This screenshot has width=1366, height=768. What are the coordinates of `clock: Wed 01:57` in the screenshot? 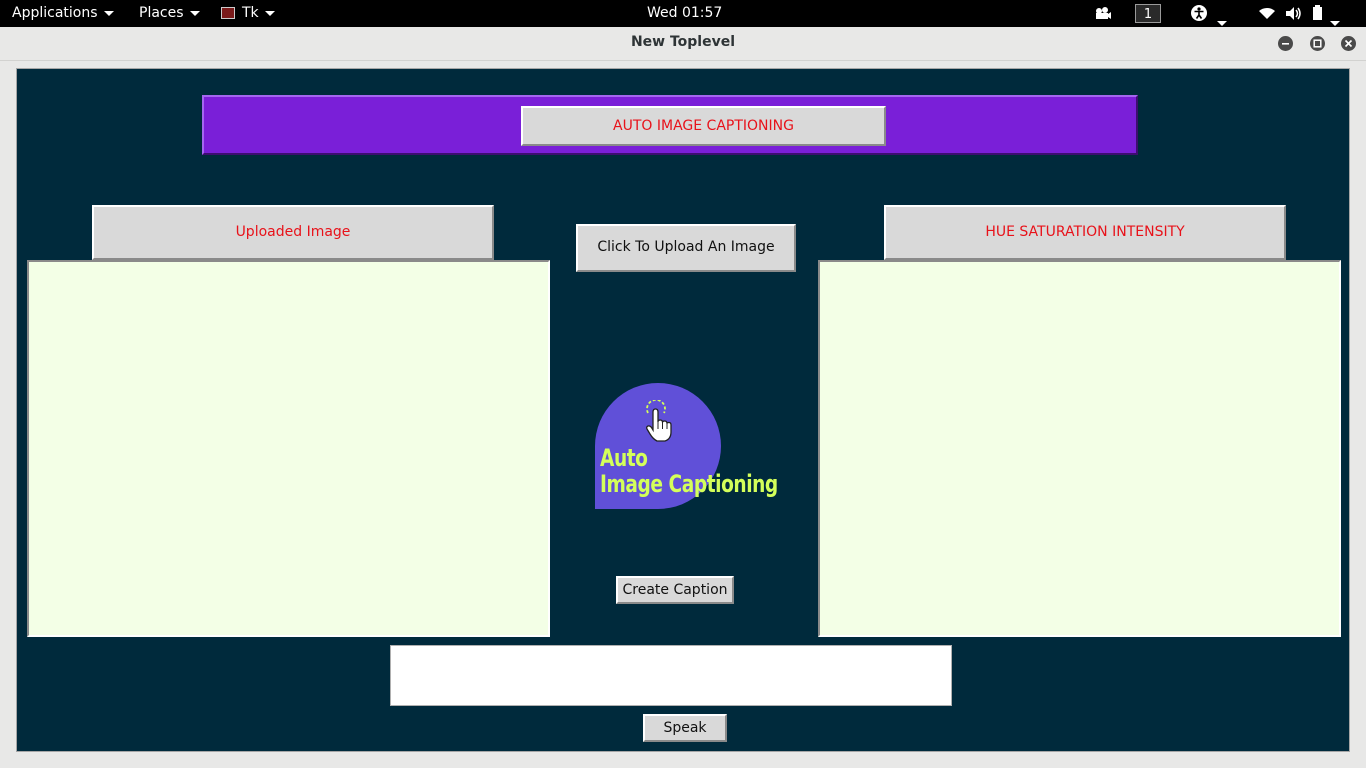 It's located at (684, 13).